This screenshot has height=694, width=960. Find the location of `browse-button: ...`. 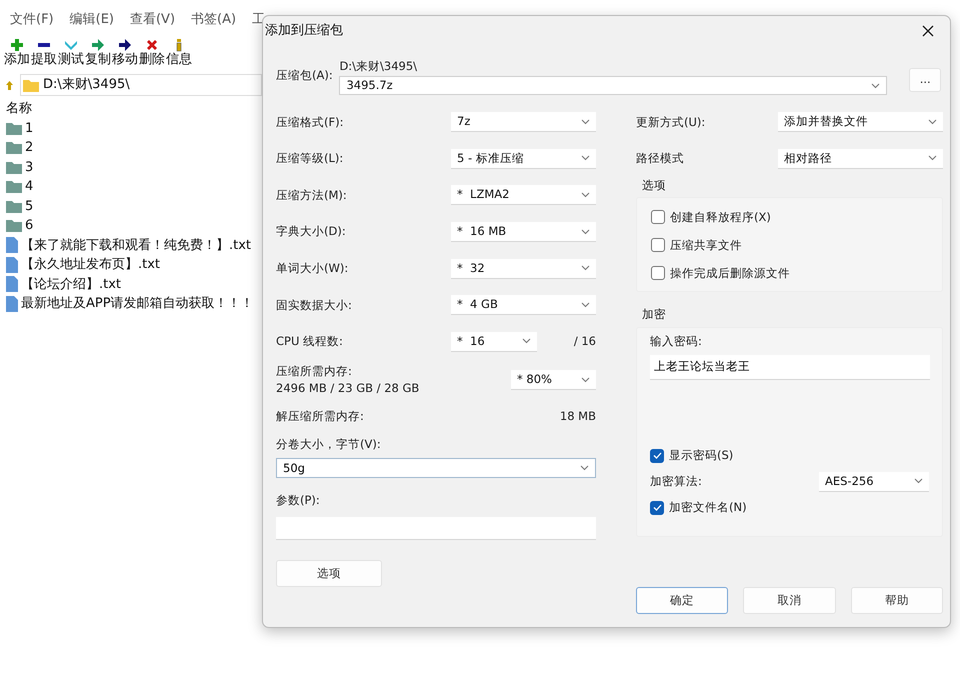

browse-button: ... is located at coordinates (925, 80).